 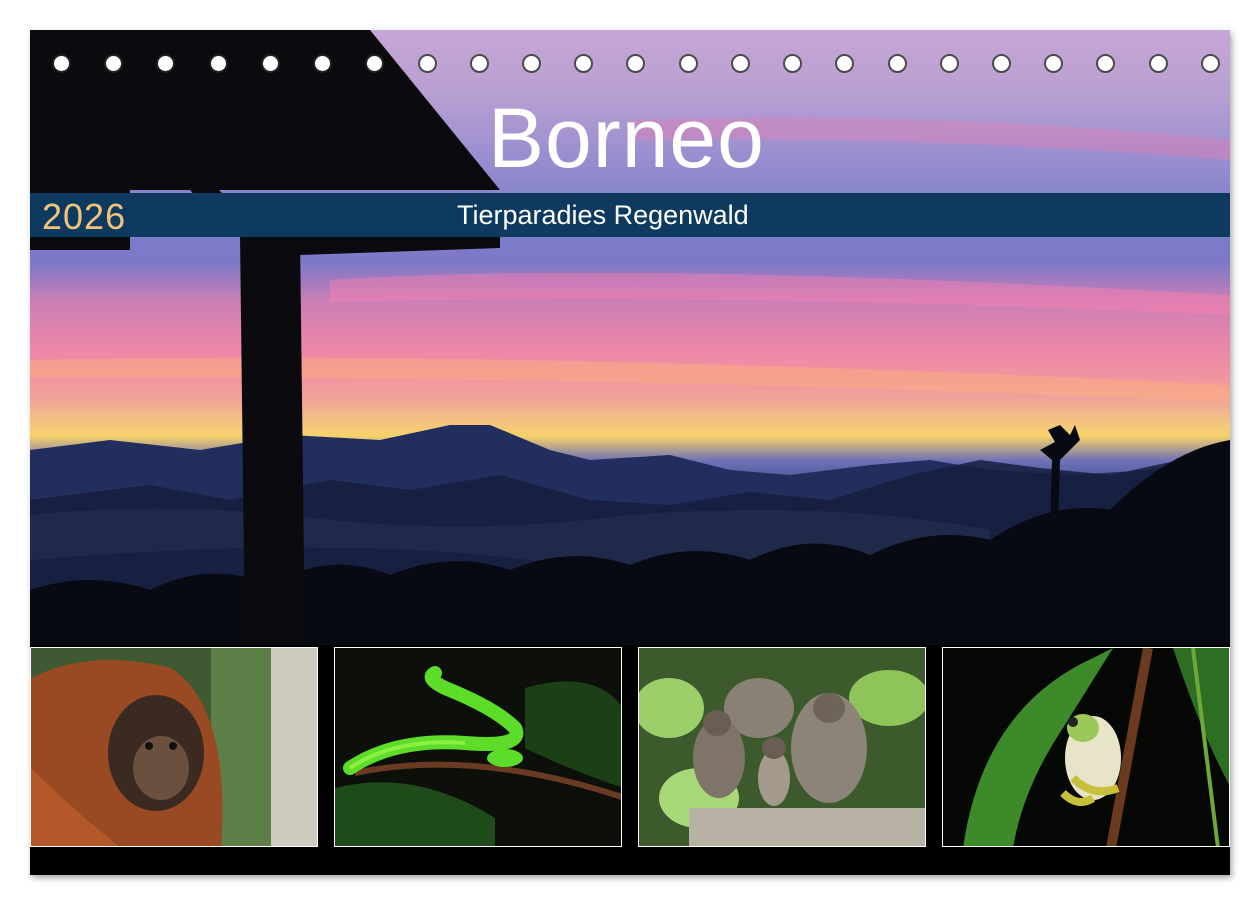 I want to click on calendar-subtitle: Tierparadies Regenwald, so click(x=603, y=215).